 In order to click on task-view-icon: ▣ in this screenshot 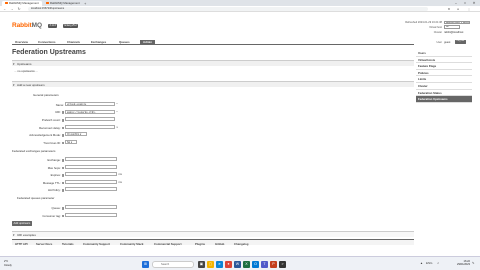, I will do `click(201, 264)`.